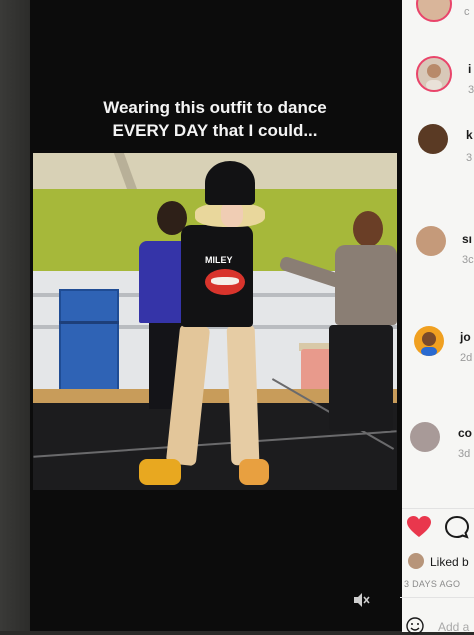 The height and width of the screenshot is (635, 474). What do you see at coordinates (415, 626) in the screenshot?
I see `emoji-icon` at bounding box center [415, 626].